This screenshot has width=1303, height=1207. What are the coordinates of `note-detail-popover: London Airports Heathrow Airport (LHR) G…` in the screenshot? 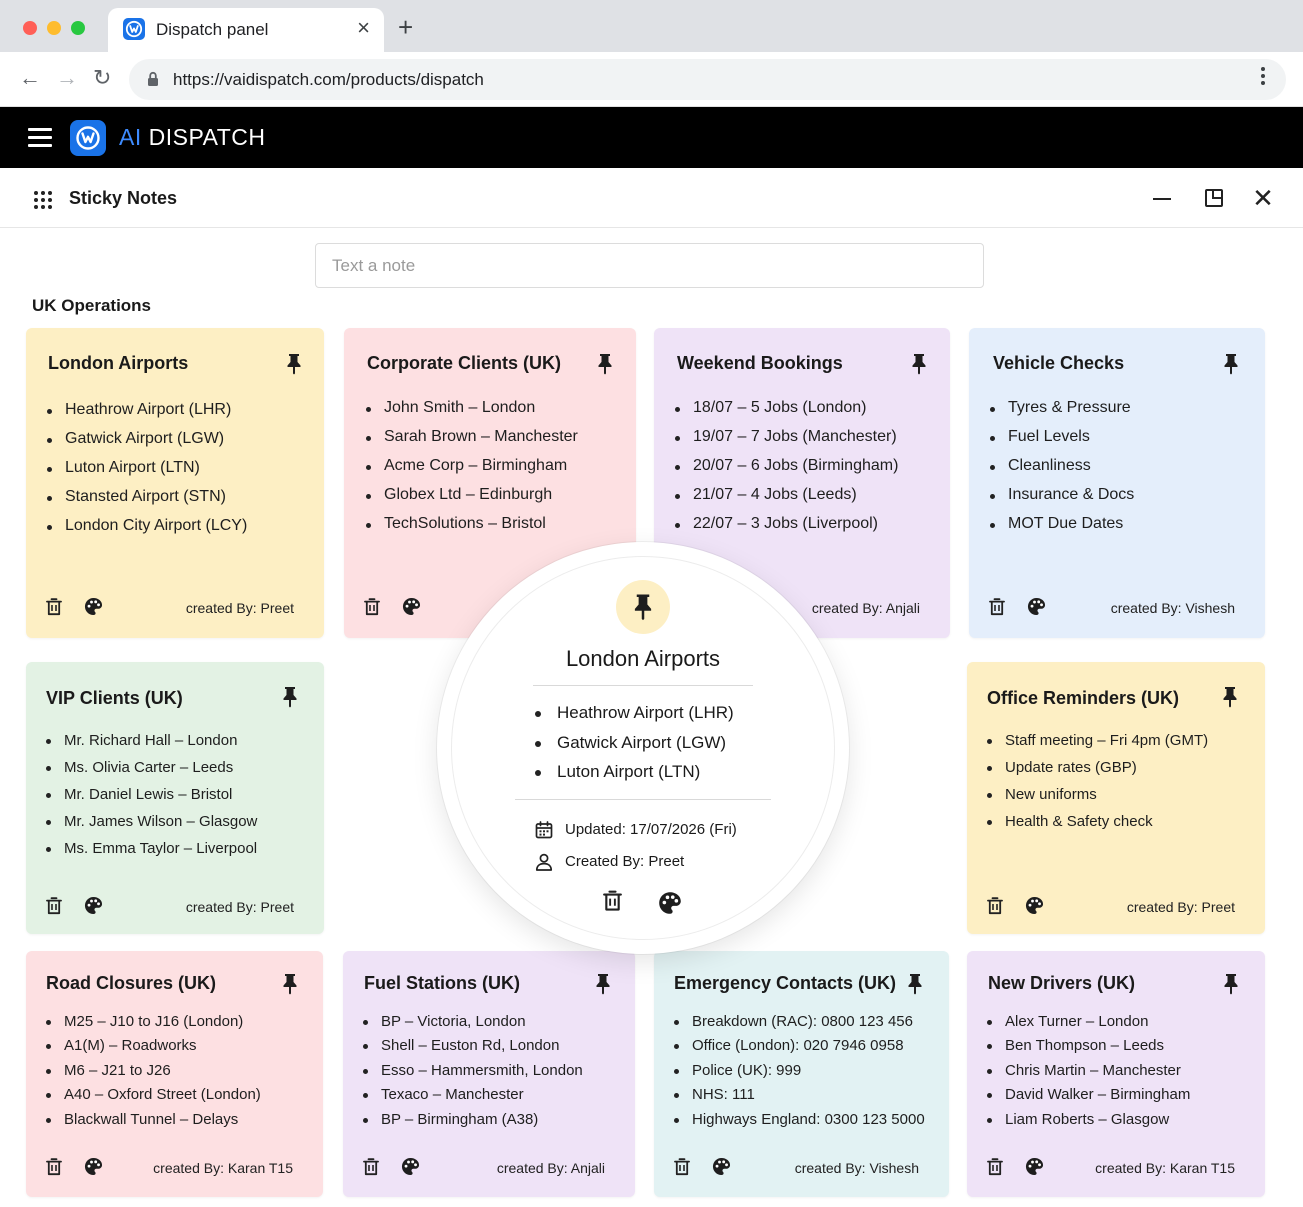 It's located at (643, 748).